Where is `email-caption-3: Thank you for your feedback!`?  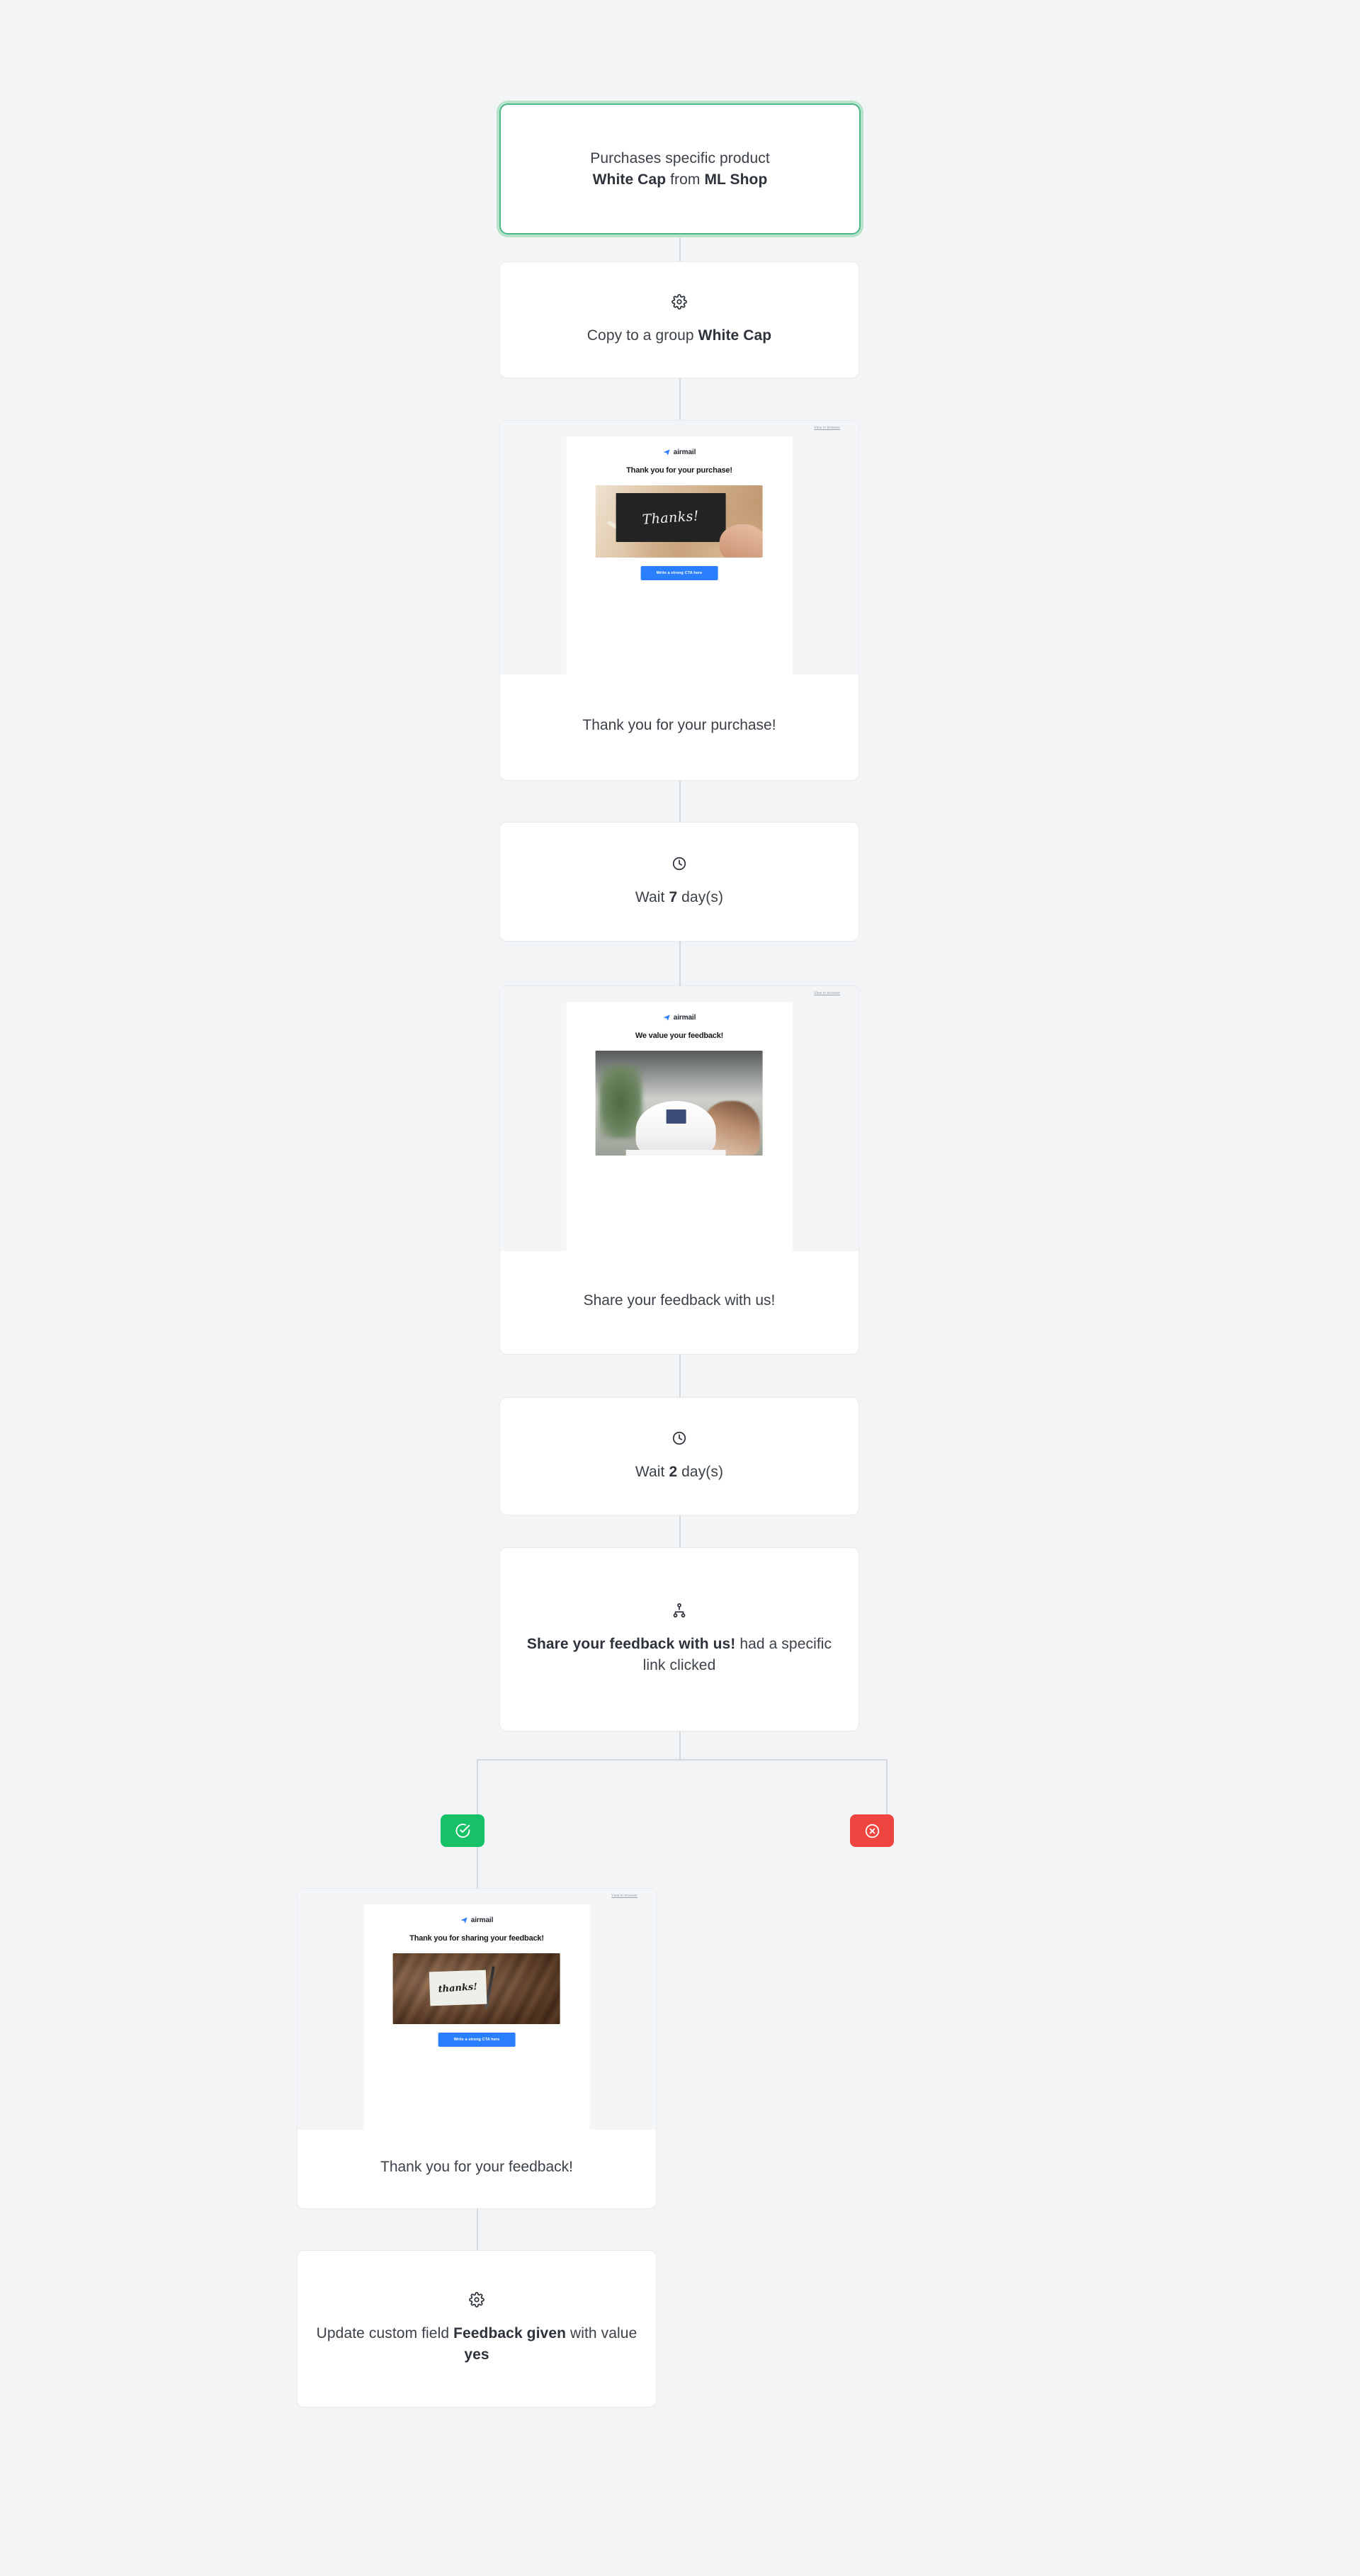 email-caption-3: Thank you for your feedback! is located at coordinates (477, 2166).